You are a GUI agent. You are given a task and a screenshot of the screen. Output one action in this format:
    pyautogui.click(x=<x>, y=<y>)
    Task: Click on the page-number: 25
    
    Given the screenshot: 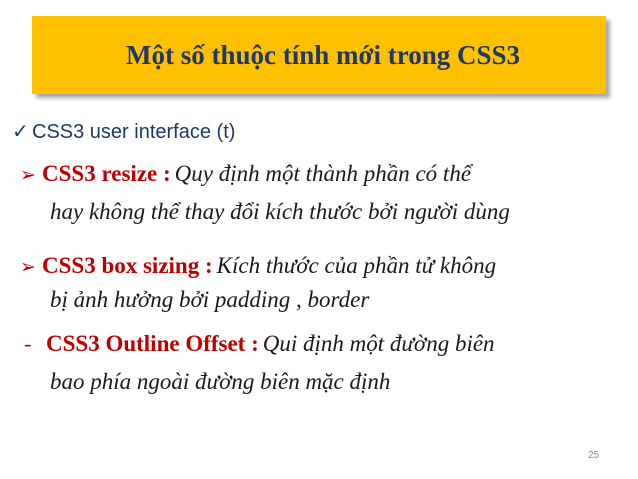 What is the action you would take?
    pyautogui.click(x=594, y=455)
    